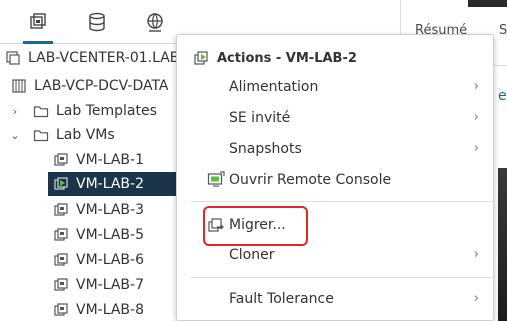  I want to click on tree-item-label: Lab Templates, so click(106, 111).